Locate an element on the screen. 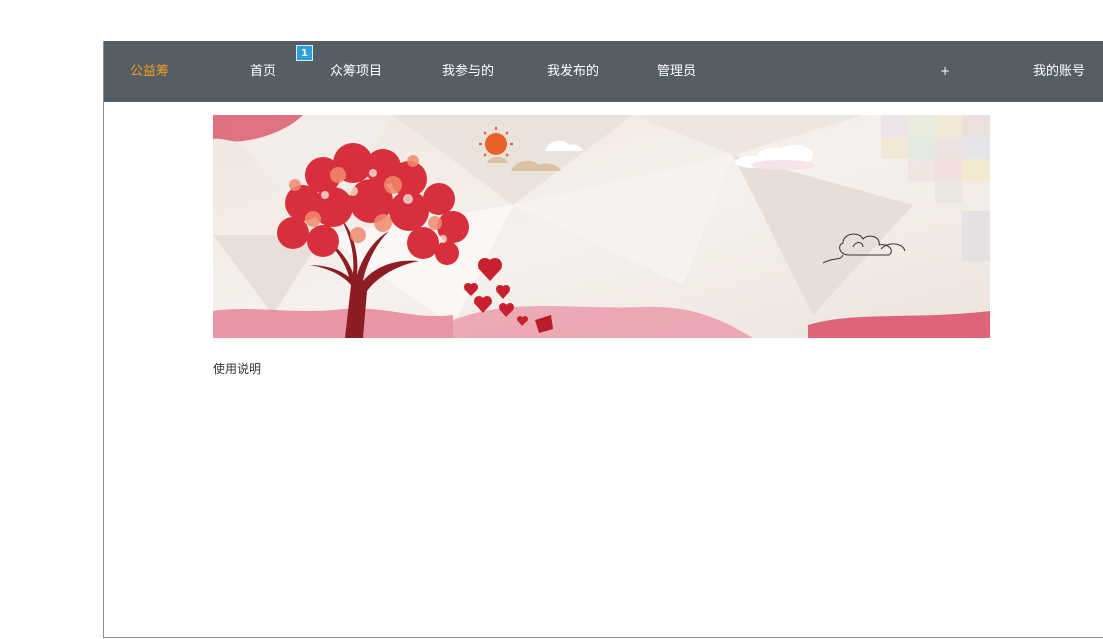  nav-my-participation: 我参与的 is located at coordinates (468, 71).